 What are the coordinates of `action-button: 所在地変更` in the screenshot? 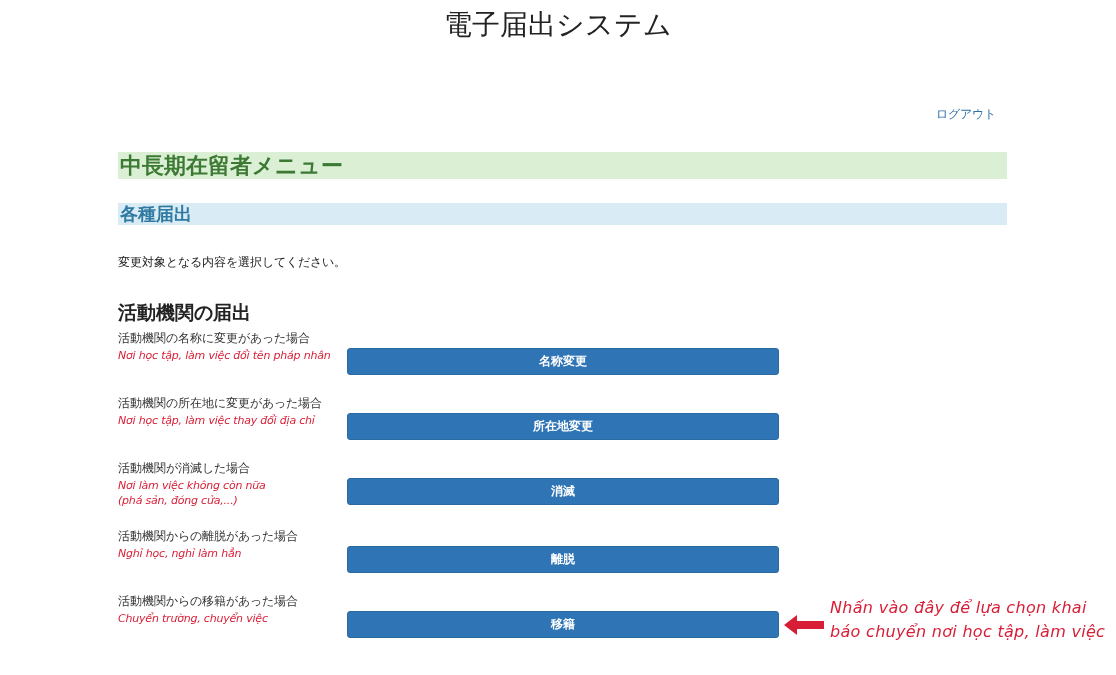 It's located at (563, 426).